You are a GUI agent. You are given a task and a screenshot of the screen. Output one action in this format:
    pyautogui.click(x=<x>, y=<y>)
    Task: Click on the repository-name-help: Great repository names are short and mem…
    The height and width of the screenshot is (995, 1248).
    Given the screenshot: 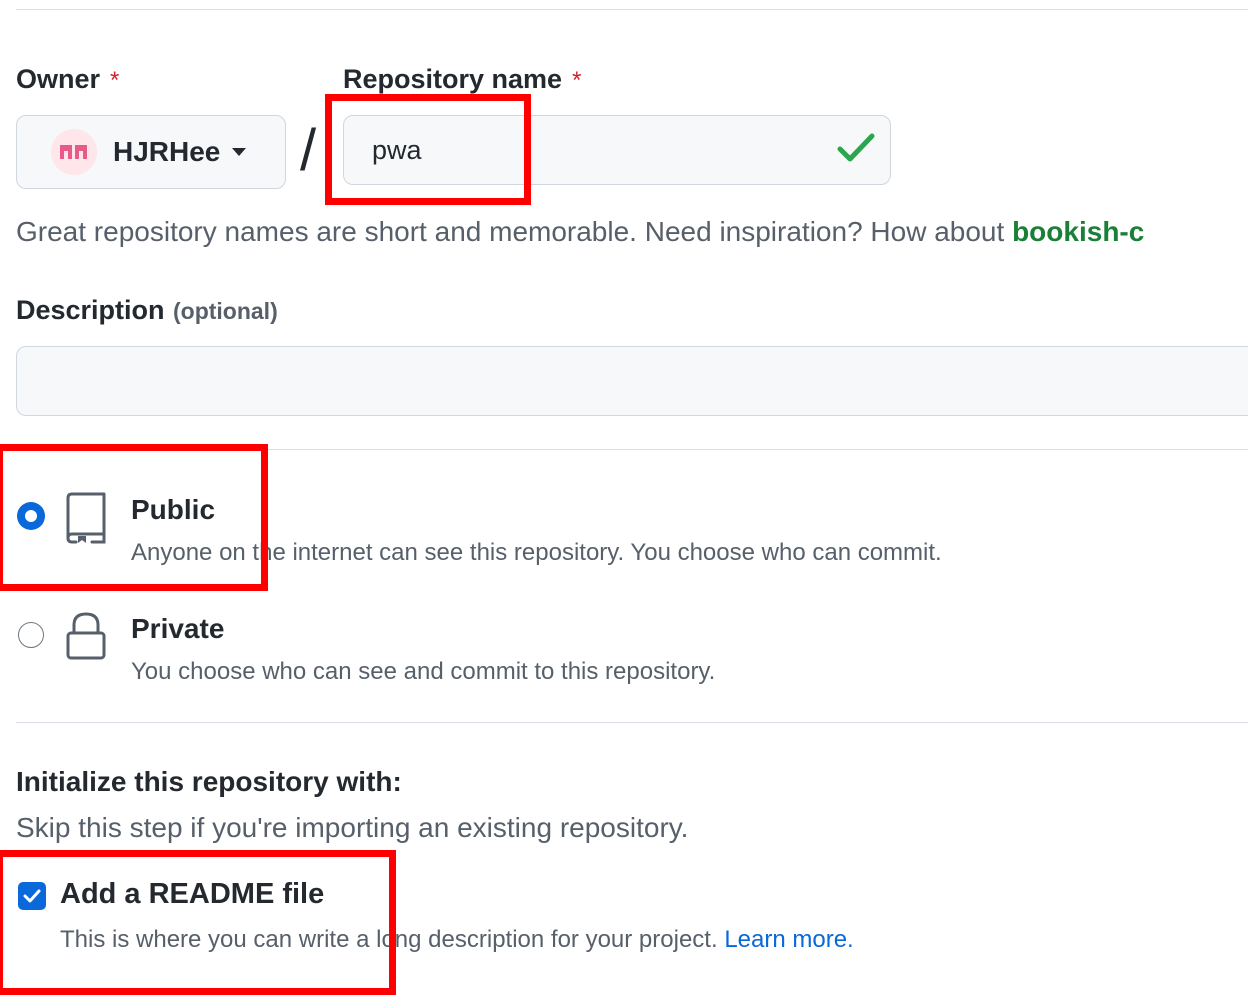 What is the action you would take?
    pyautogui.click(x=580, y=231)
    